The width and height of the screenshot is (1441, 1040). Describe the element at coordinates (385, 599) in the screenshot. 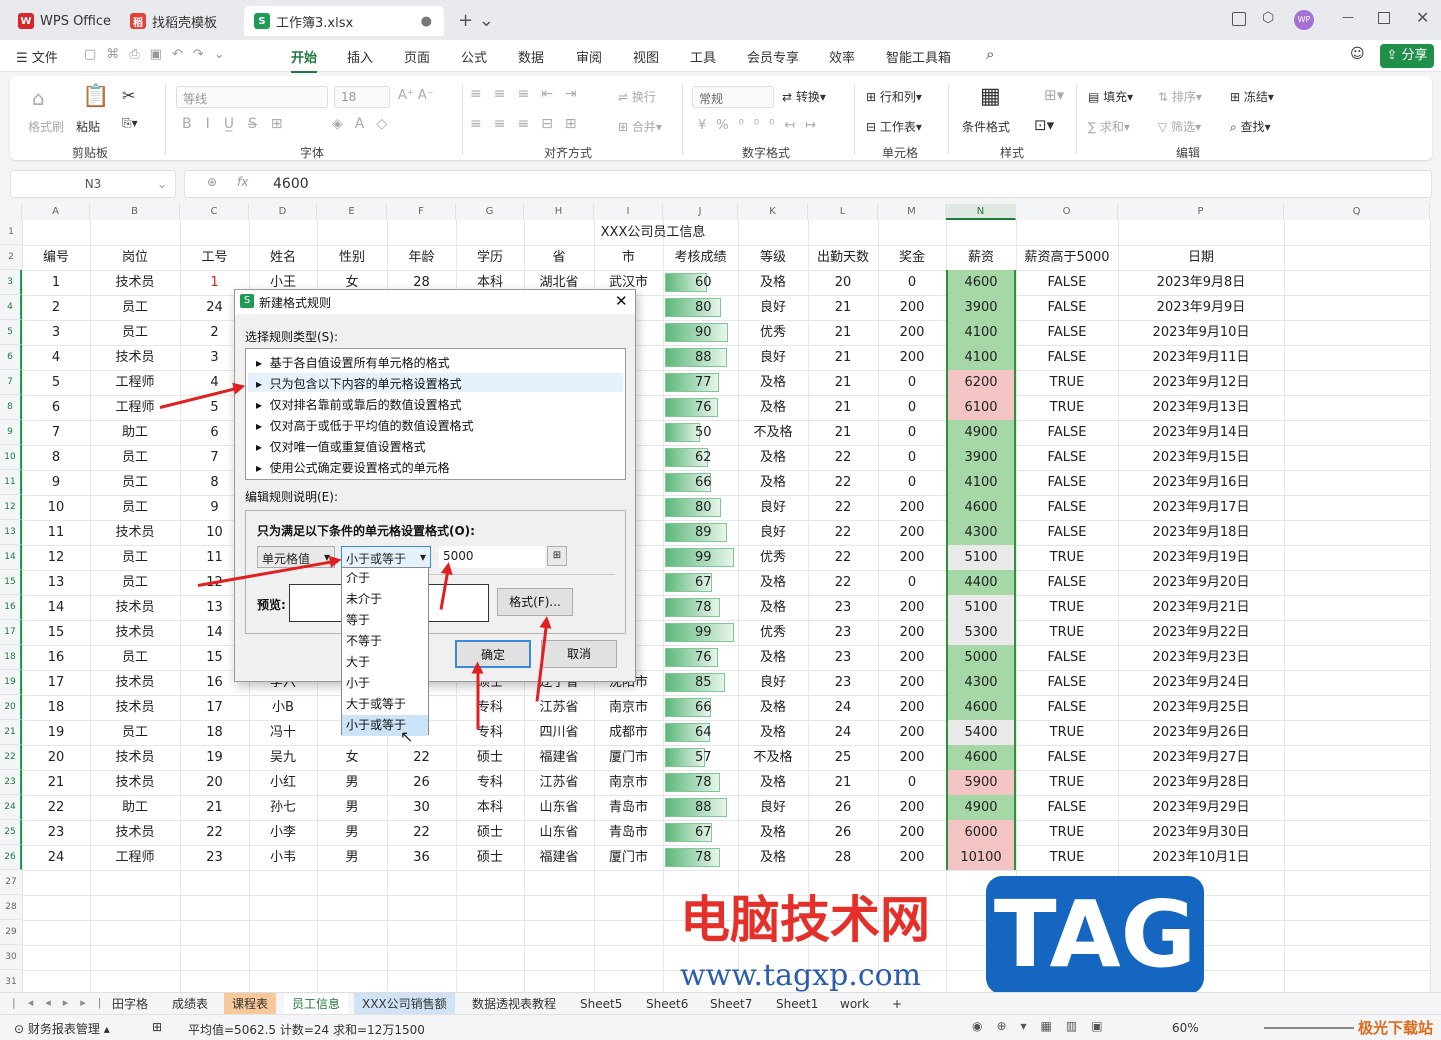

I see `option-not-between: 未介于` at that location.